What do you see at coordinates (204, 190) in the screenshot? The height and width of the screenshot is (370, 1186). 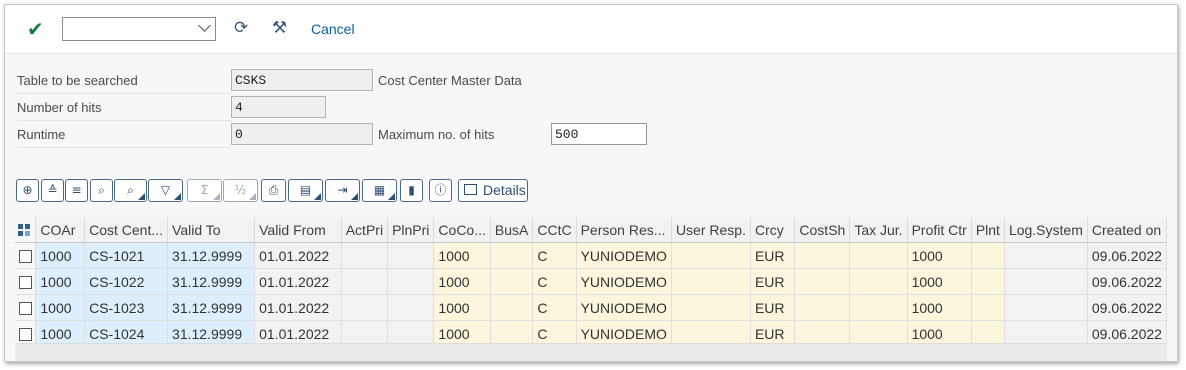 I see `sum-button: Σ` at bounding box center [204, 190].